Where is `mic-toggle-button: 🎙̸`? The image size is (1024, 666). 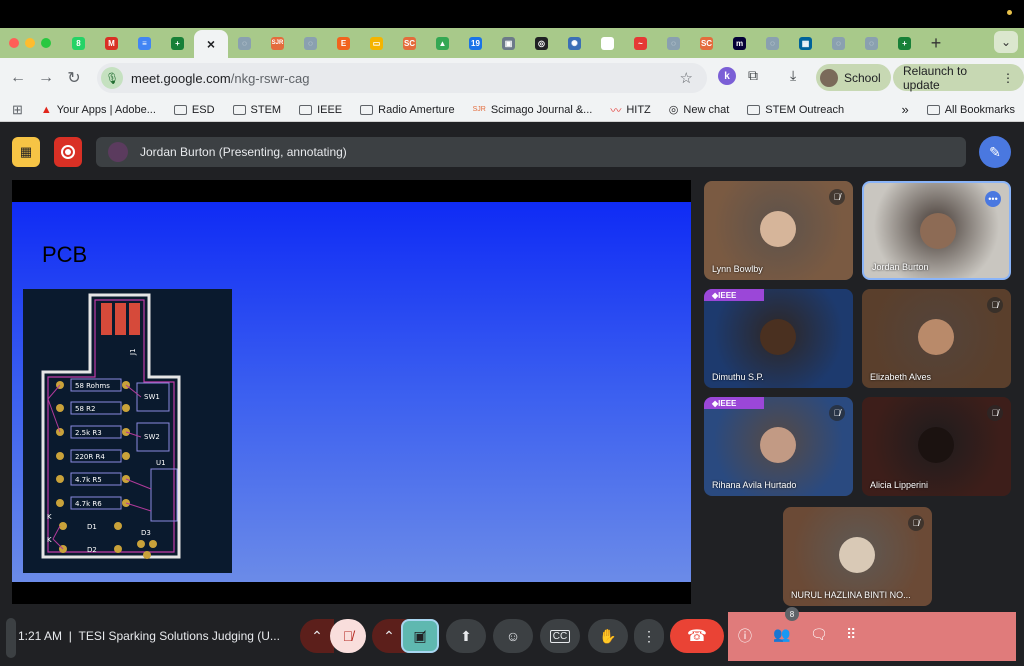 mic-toggle-button: 🎙̸ is located at coordinates (348, 636).